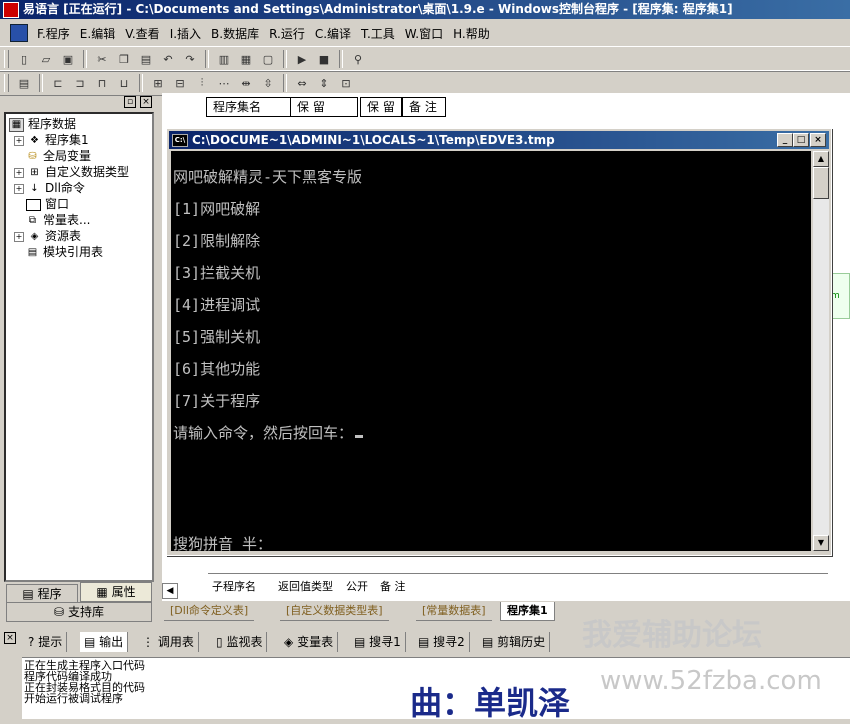 Image resolution: width=850 pixels, height=724 pixels. Describe the element at coordinates (124, 83) in the screenshot. I see `align-bottom-icon: ⊔` at that location.